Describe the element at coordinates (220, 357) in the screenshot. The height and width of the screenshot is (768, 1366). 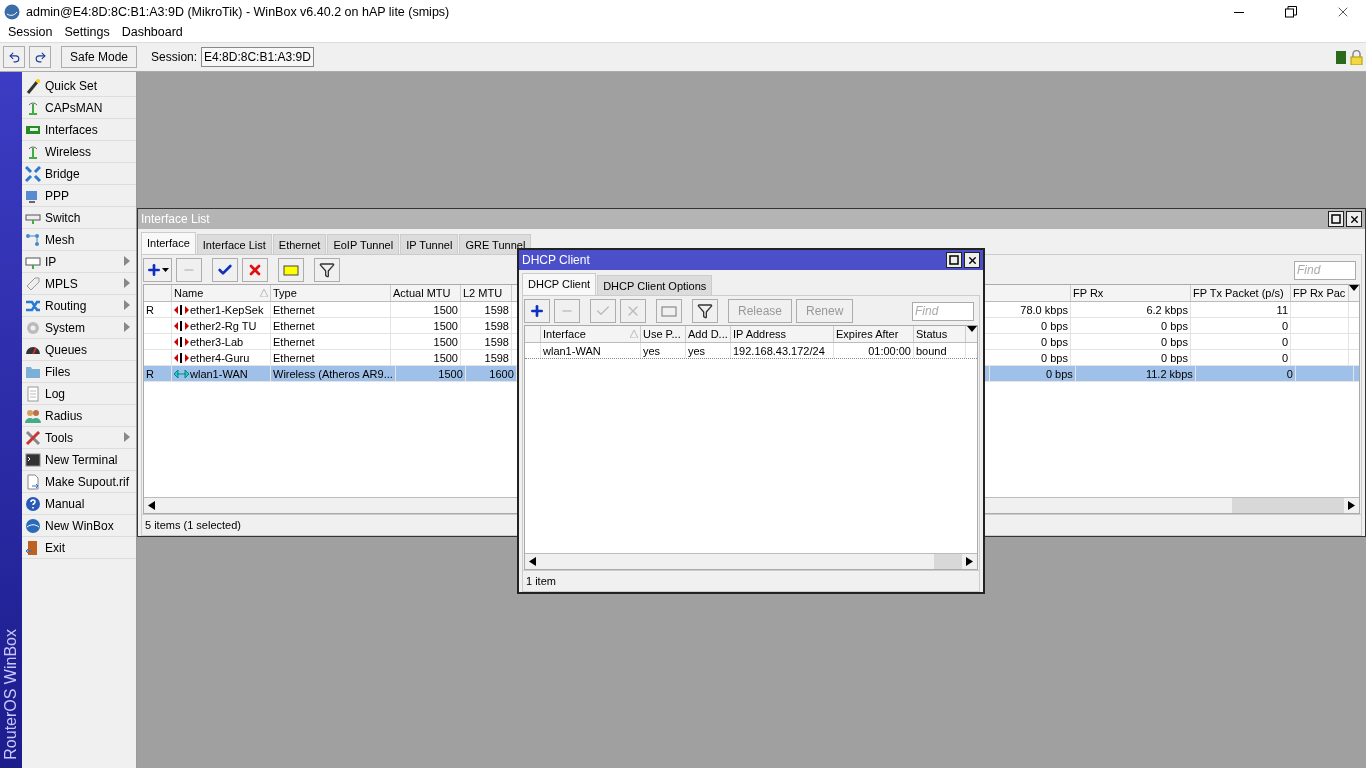
I see `table-cell: ether4-Guru` at that location.